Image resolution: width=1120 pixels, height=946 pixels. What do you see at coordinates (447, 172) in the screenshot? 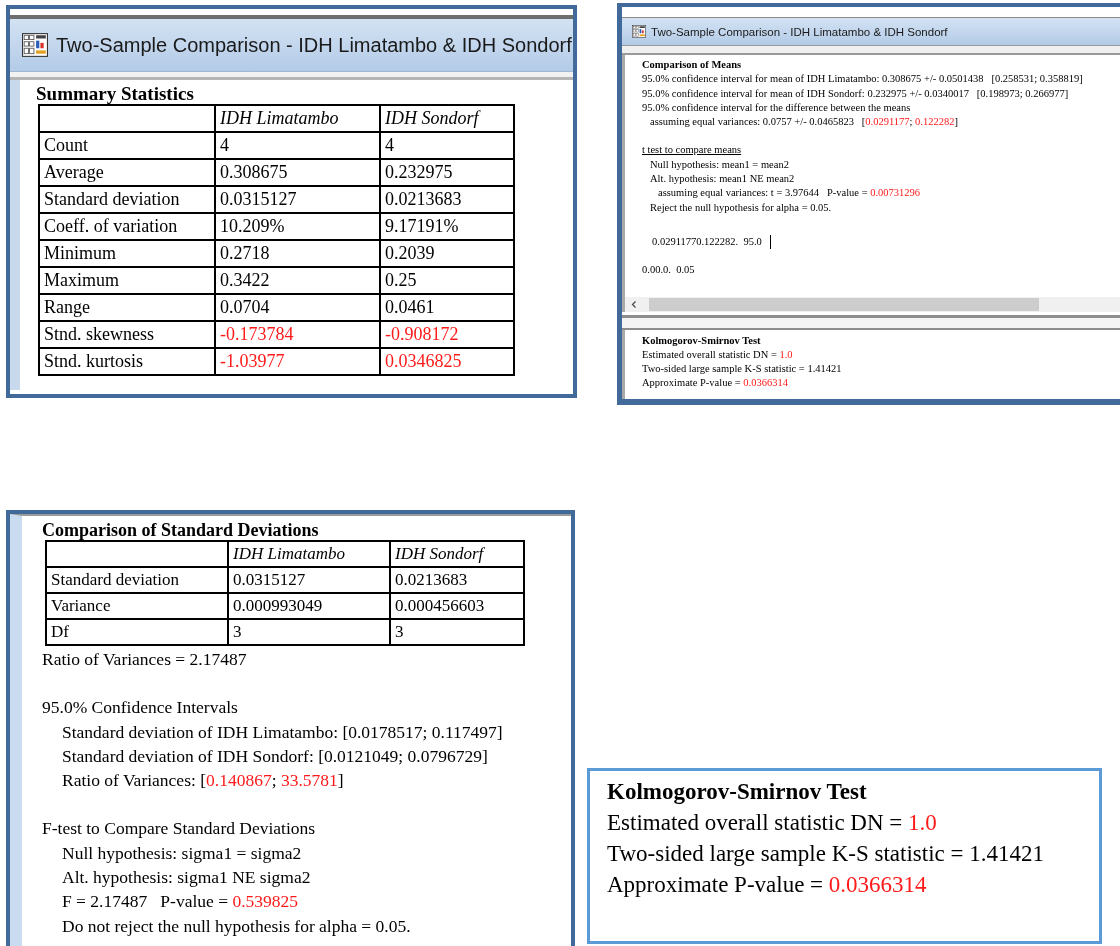
I see `table-cell: 0.232975` at bounding box center [447, 172].